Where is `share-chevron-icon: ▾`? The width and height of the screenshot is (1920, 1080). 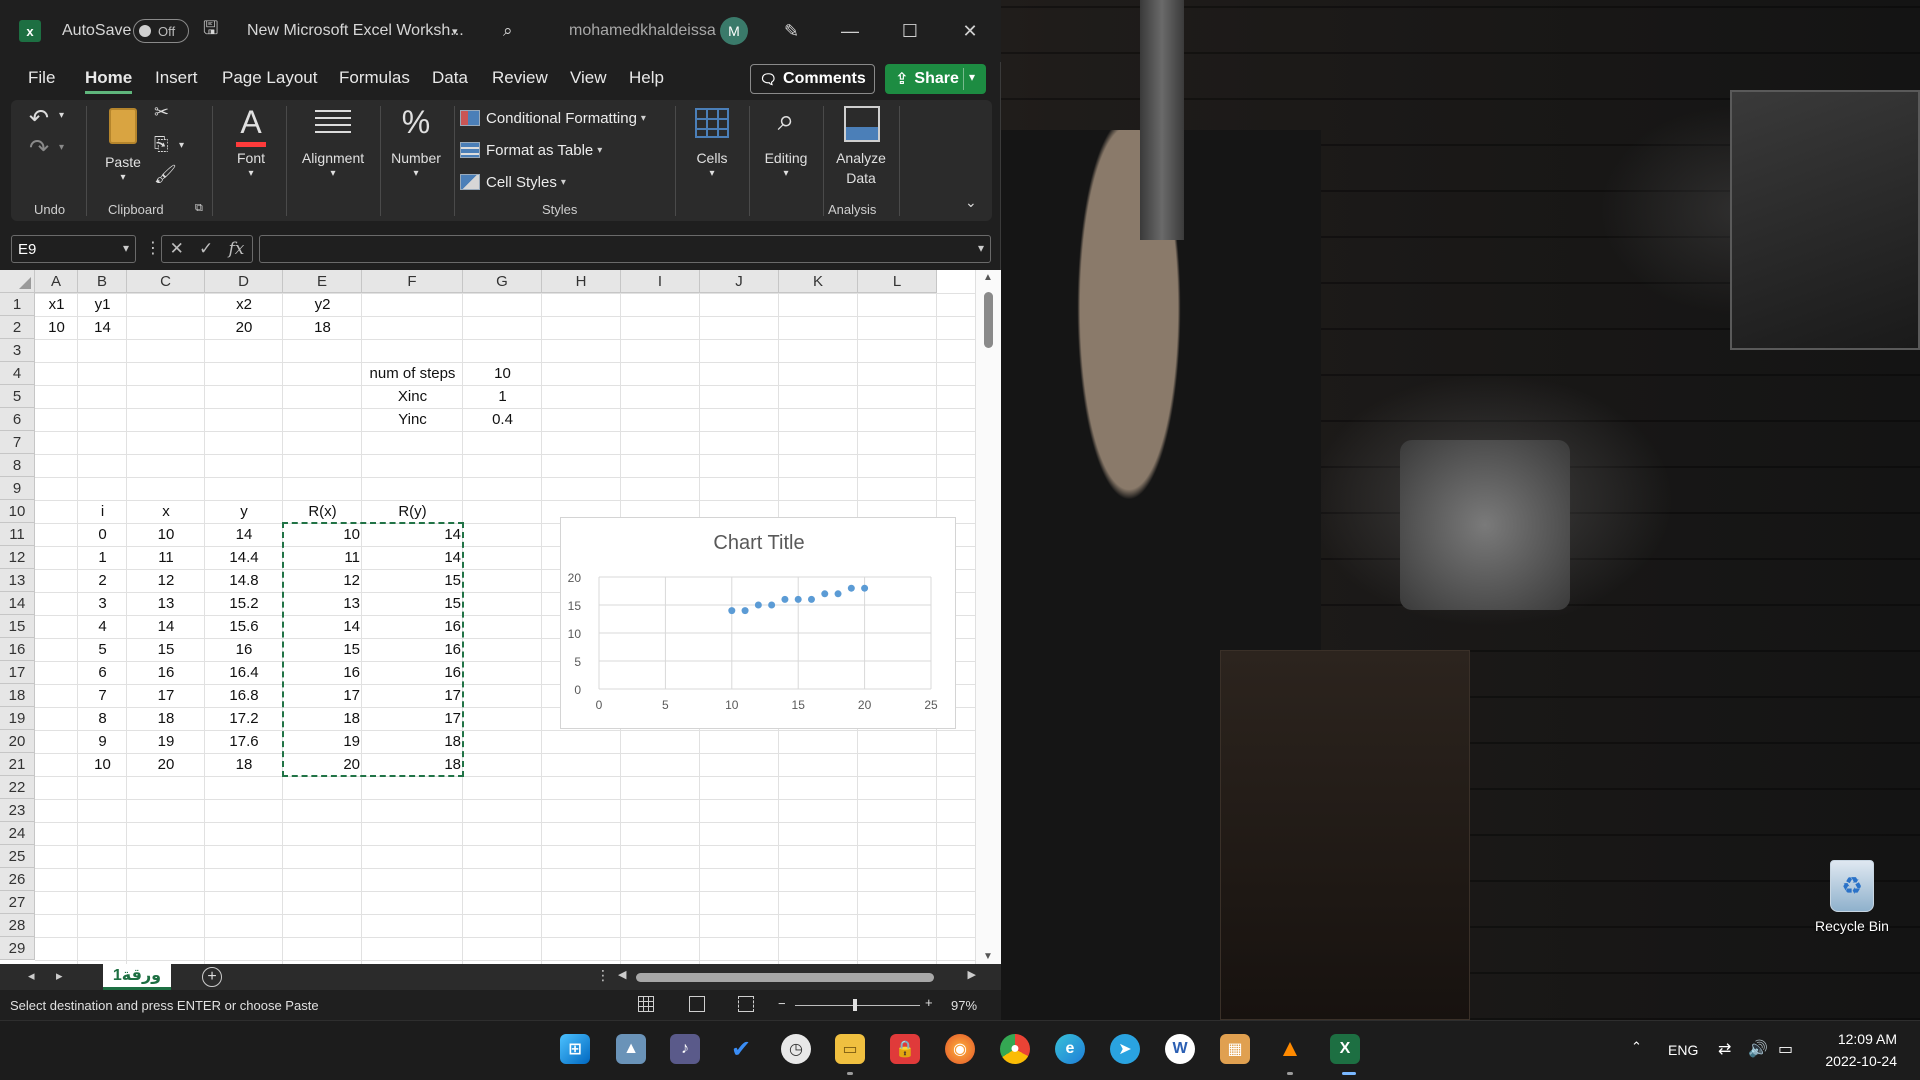 share-chevron-icon: ▾ is located at coordinates (972, 77).